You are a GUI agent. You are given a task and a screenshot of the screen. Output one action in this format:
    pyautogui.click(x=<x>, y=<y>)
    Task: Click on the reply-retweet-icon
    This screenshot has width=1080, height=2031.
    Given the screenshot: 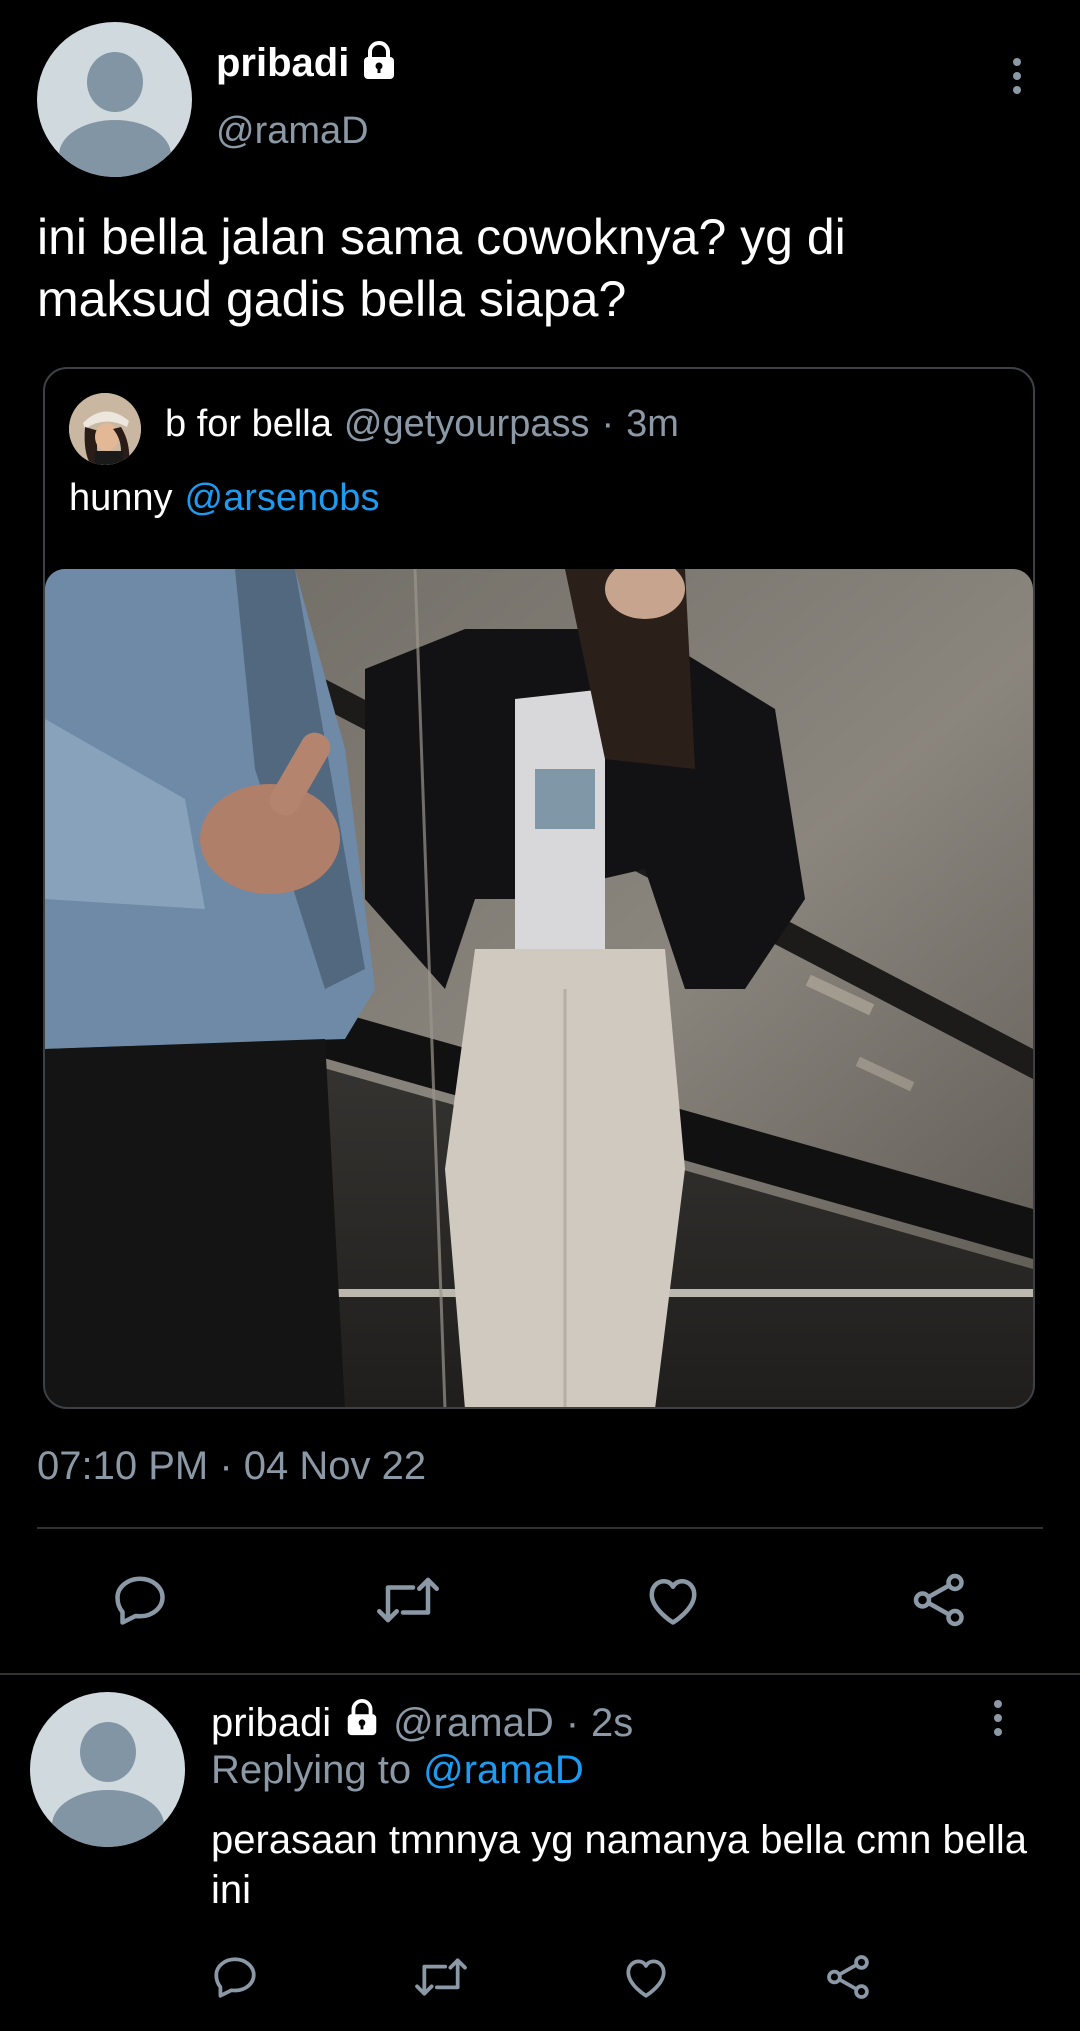 What is the action you would take?
    pyautogui.click(x=441, y=1977)
    